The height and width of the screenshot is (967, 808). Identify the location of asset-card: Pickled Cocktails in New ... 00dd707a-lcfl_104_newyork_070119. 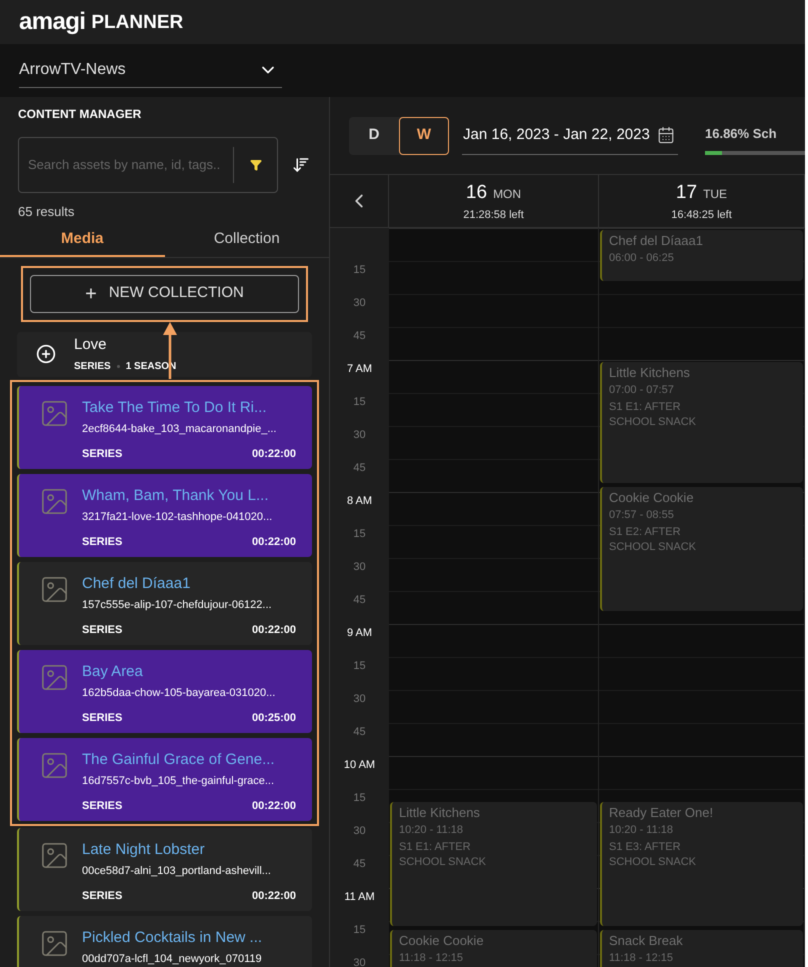
(164, 941).